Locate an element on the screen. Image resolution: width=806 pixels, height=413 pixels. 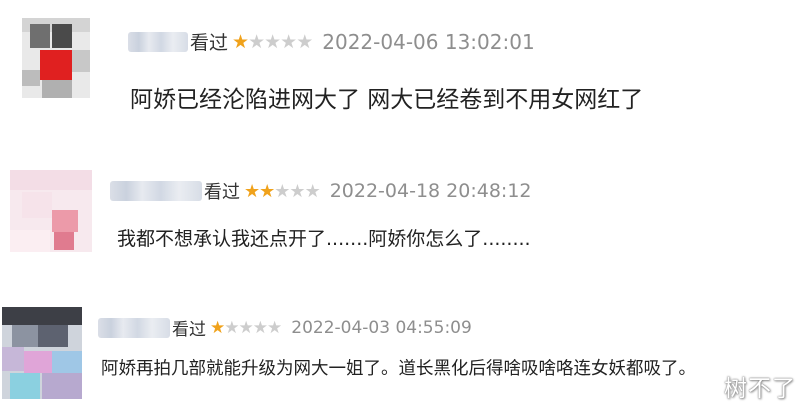
review-meta: 看过 ★ ★ ★ ★ ★ 2022-04-06 13:02:01 is located at coordinates (331, 41).